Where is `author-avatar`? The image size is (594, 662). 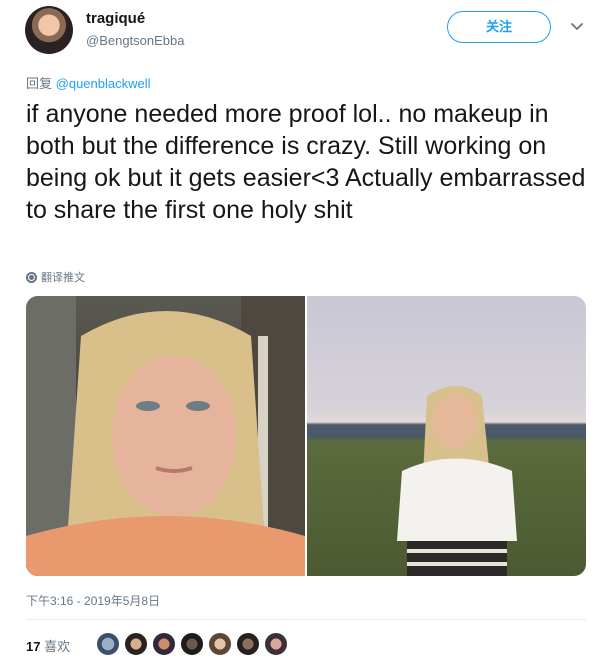
author-avatar is located at coordinates (49, 30).